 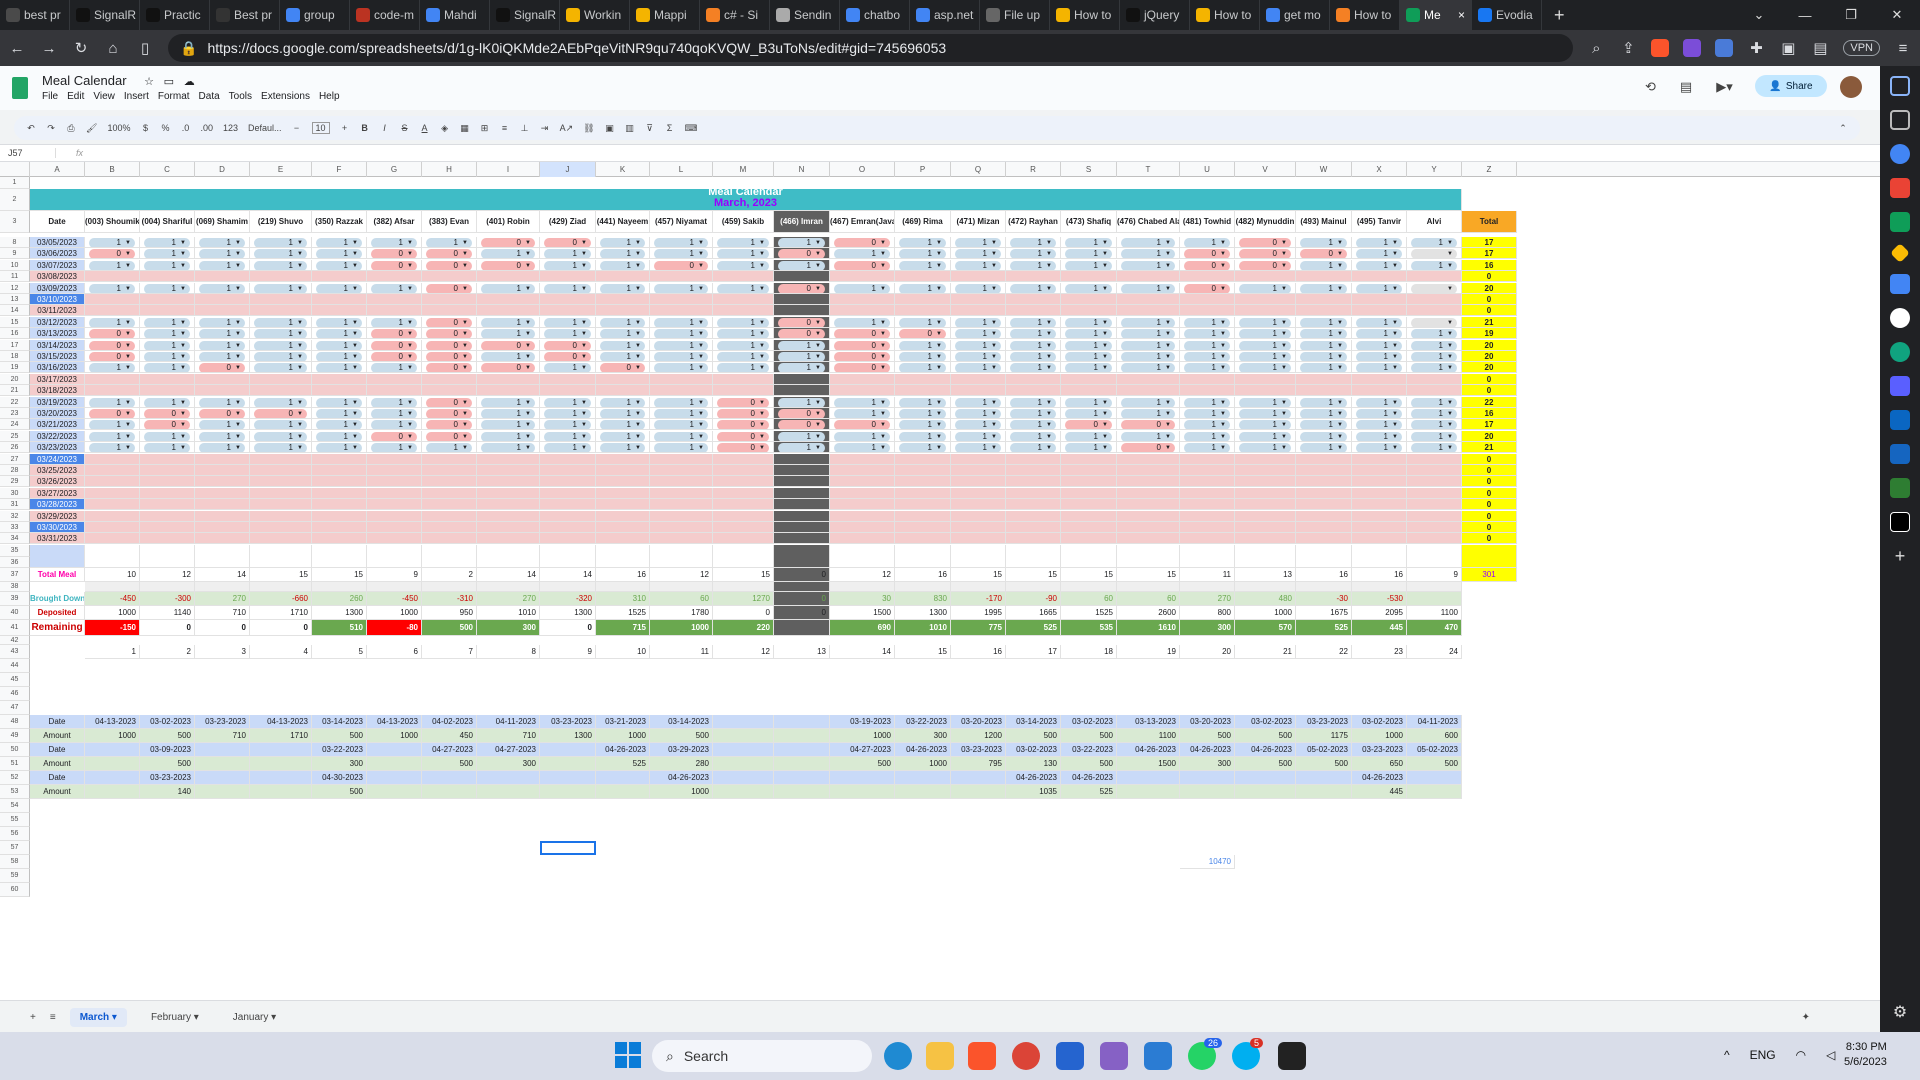 I want to click on row-header: 30, so click(x=15, y=493).